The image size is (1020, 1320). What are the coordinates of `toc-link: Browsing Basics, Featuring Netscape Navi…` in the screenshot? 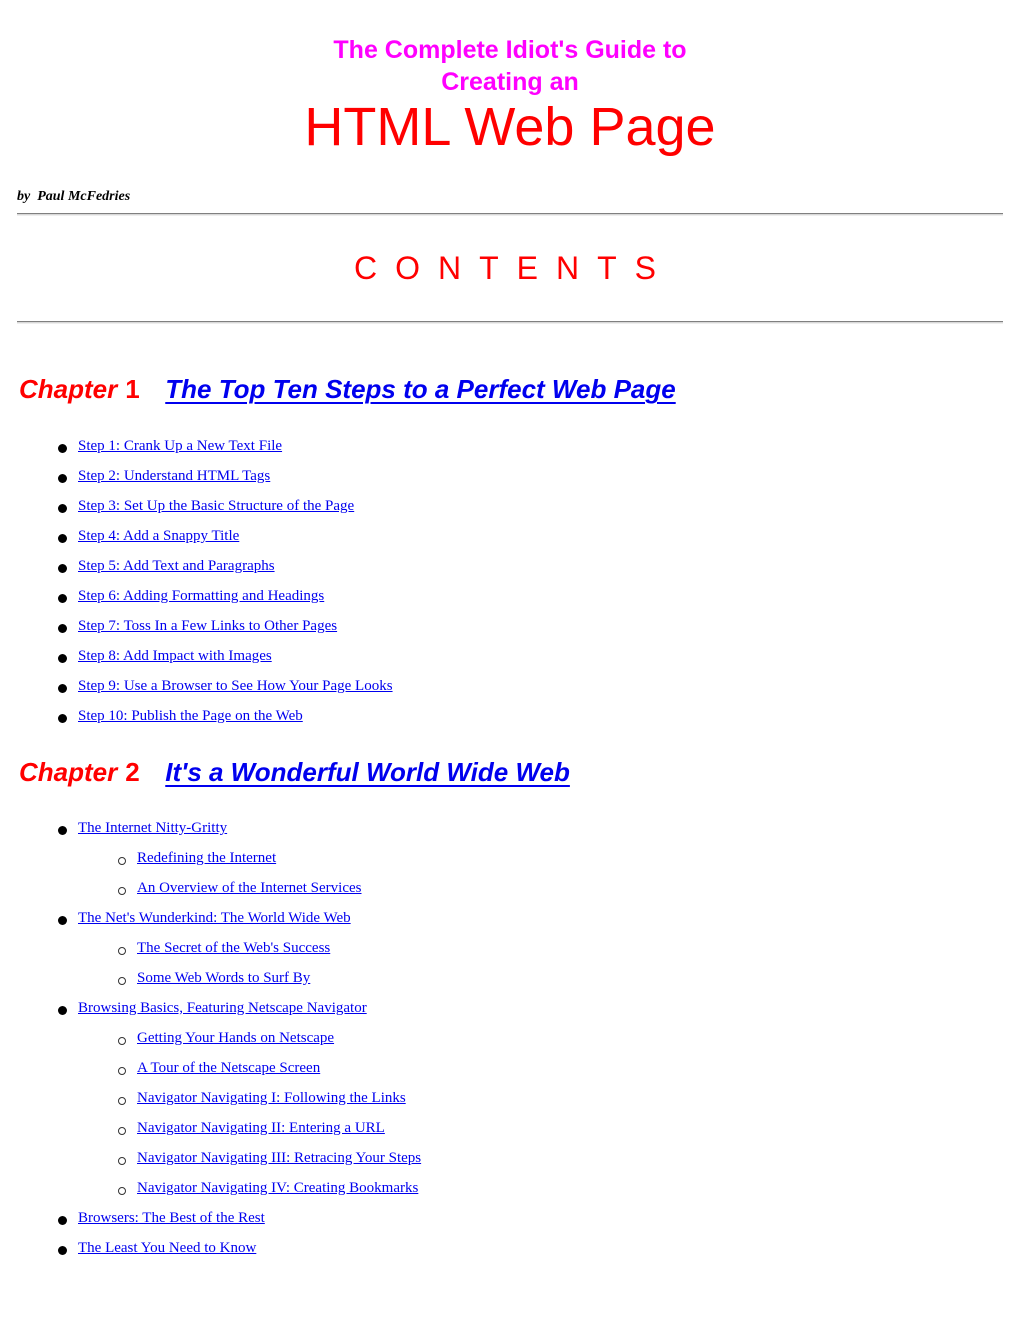 It's located at (222, 1008).